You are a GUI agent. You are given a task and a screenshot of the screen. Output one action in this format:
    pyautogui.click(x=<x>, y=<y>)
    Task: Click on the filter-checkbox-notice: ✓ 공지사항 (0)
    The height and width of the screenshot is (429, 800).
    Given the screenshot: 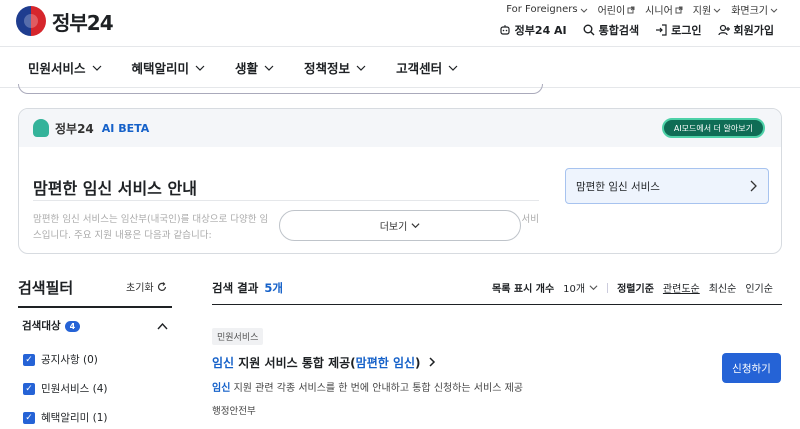 What is the action you would take?
    pyautogui.click(x=60, y=359)
    